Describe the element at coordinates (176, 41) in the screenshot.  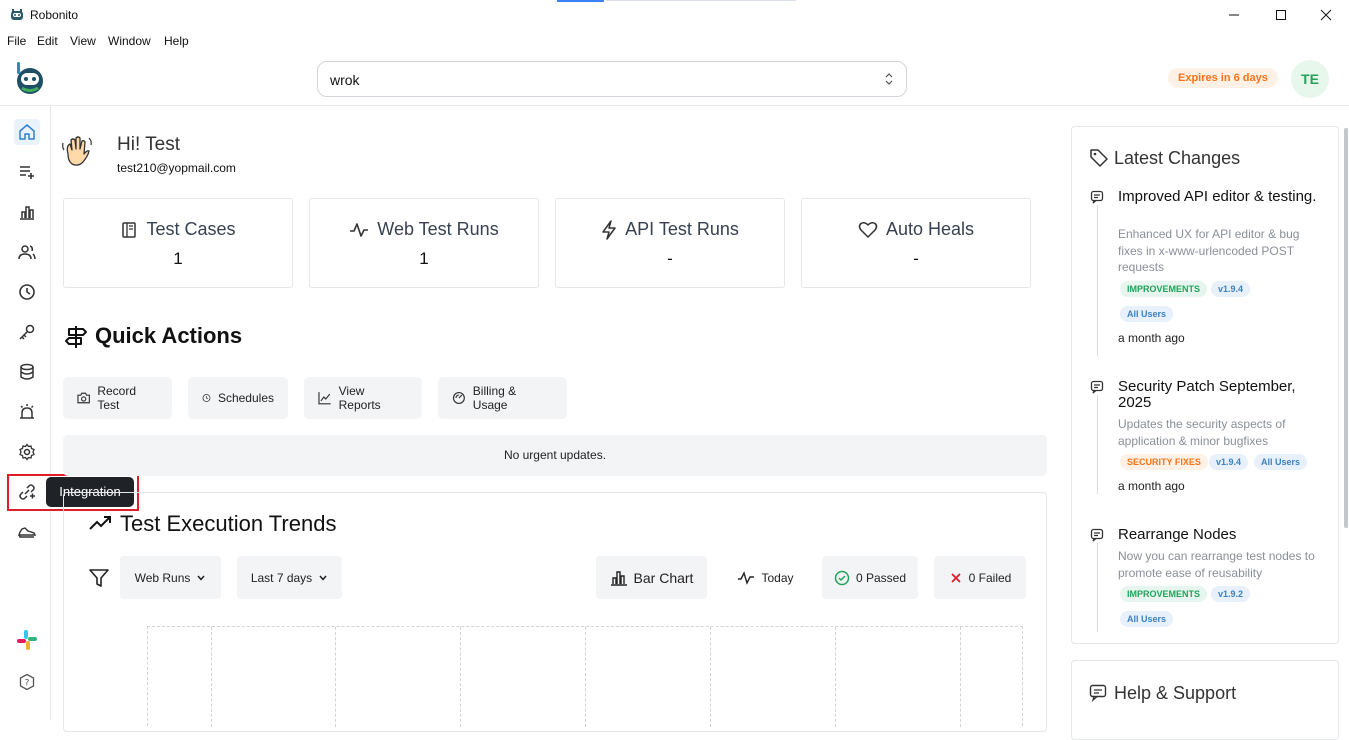
I see `menu-help: Help` at that location.